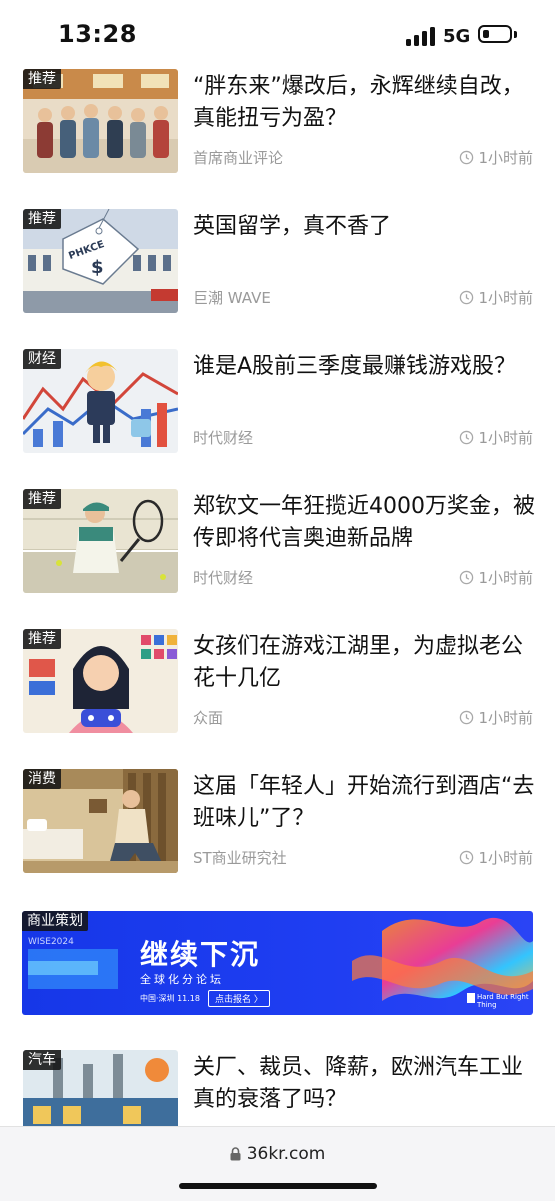 This screenshot has height=1201, width=555. What do you see at coordinates (55, 921) in the screenshot?
I see `banner-tag: 商业策划` at bounding box center [55, 921].